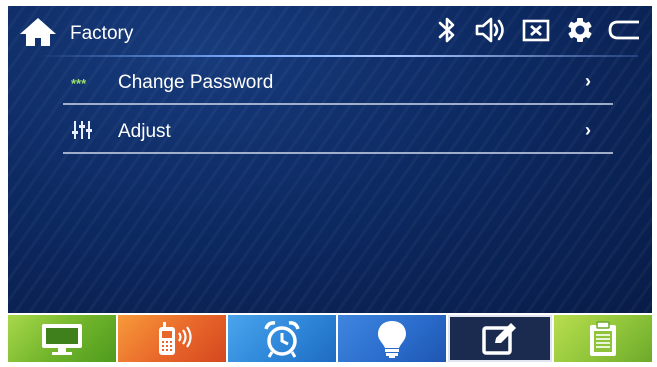 This screenshot has height=367, width=657. I want to click on settings-icon, so click(580, 30).